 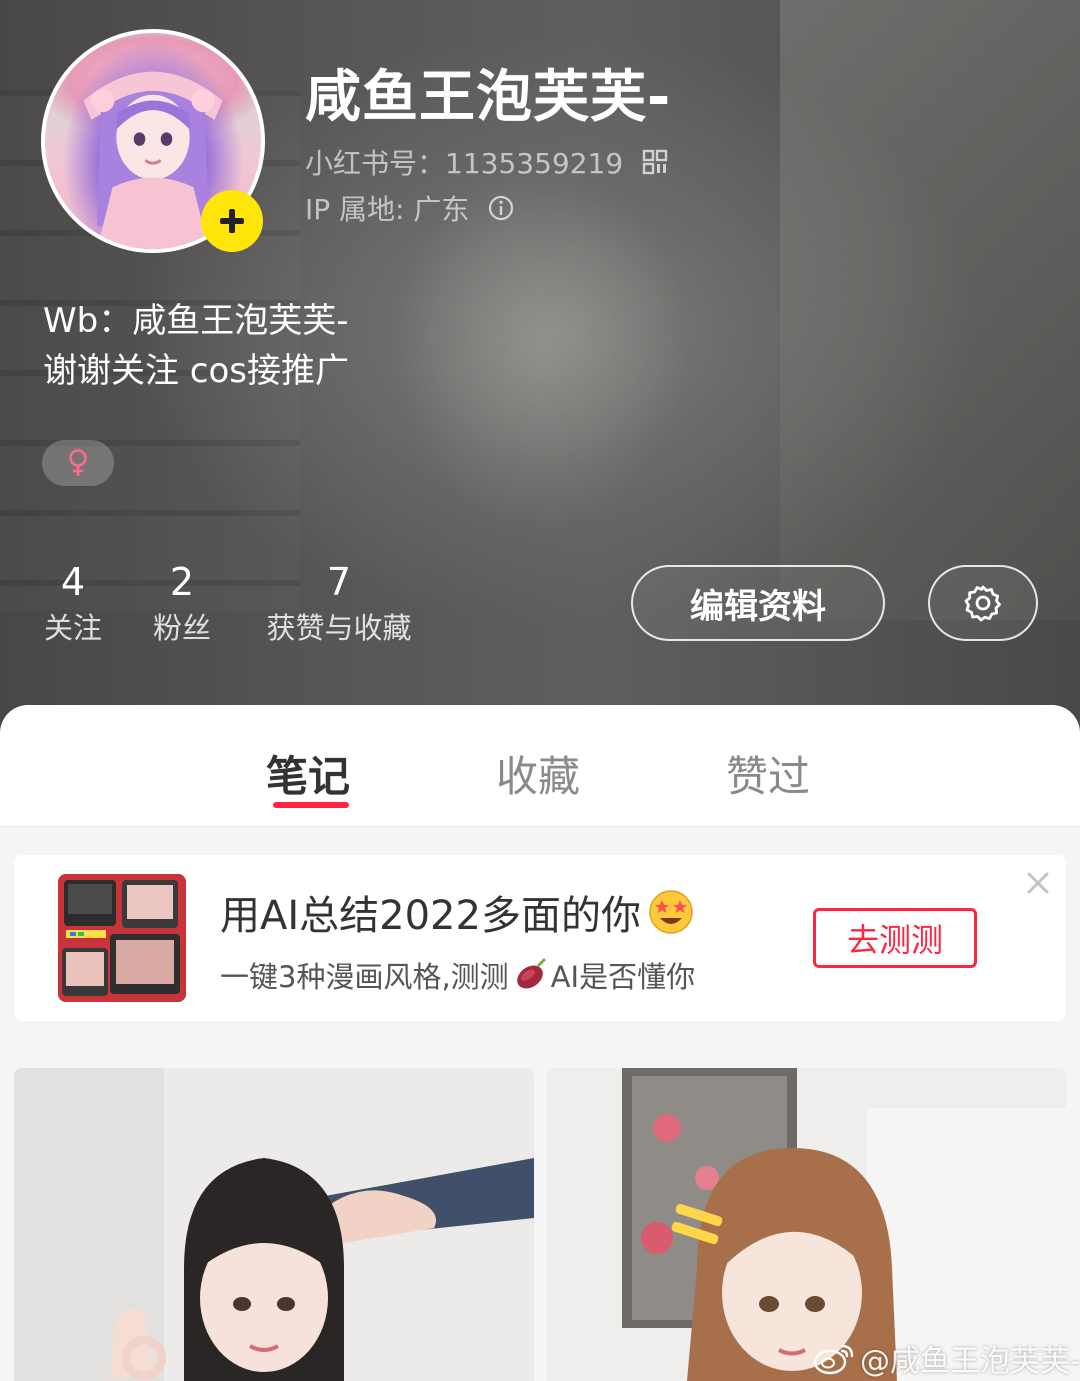 I want to click on sweet-potato-emoji-icon, so click(x=531, y=973).